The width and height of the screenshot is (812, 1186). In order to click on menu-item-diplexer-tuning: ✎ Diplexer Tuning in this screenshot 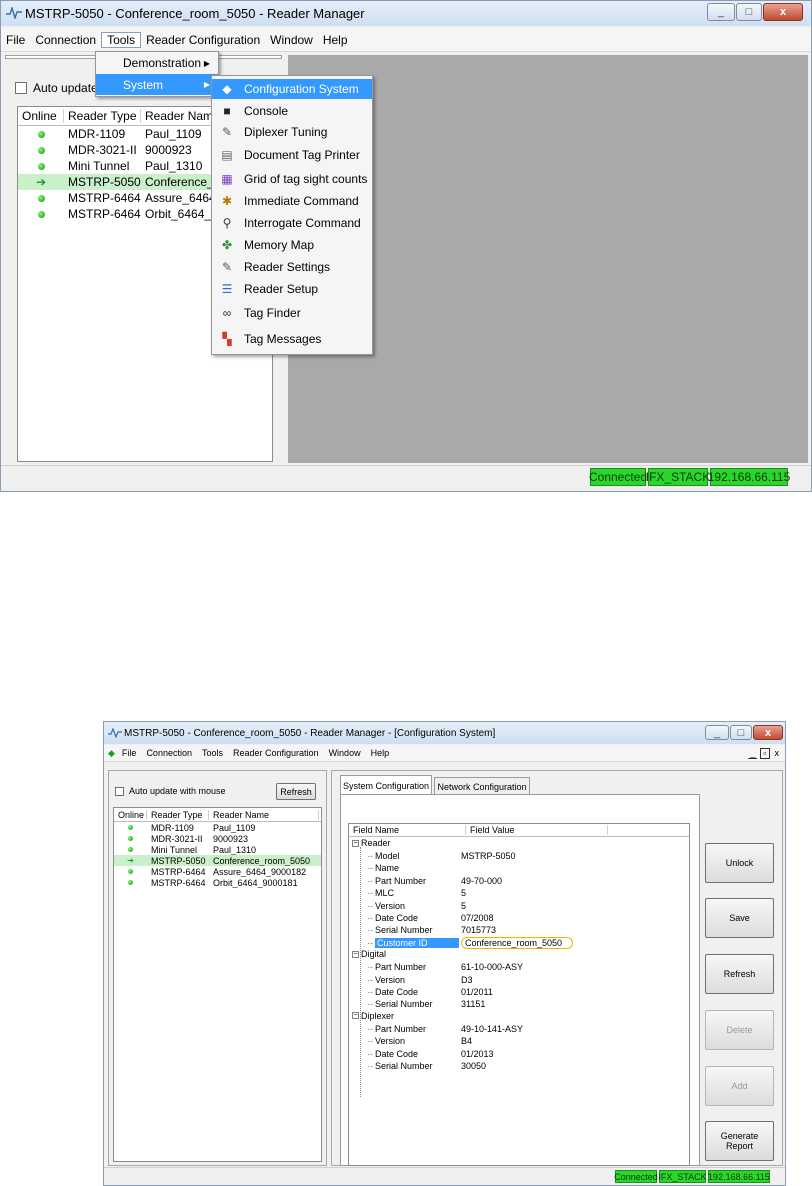, I will do `click(292, 131)`.